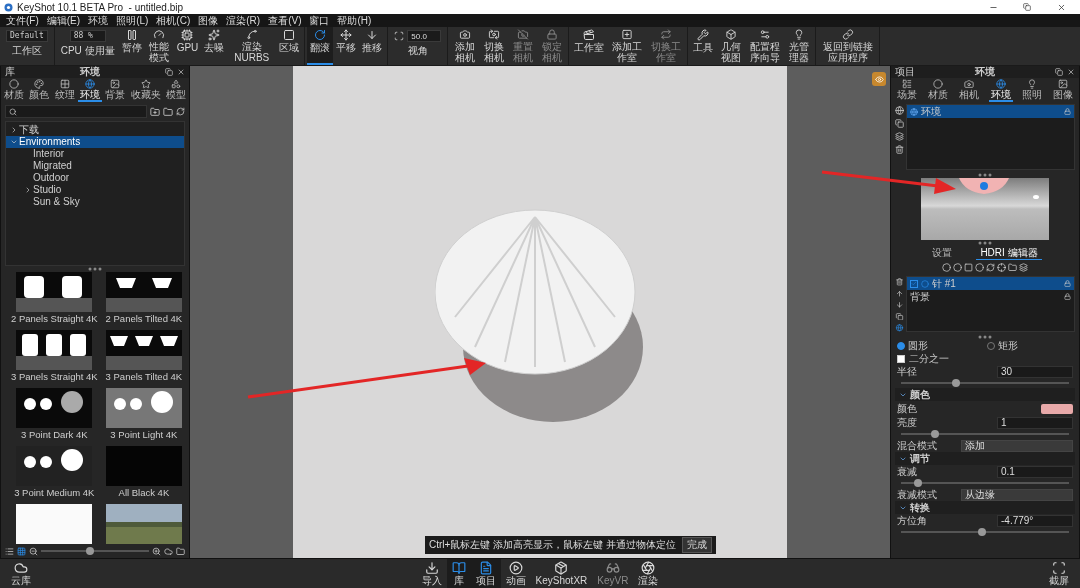 This screenshot has height=588, width=1080. I want to click on property-label: 衰减模式, so click(917, 494).